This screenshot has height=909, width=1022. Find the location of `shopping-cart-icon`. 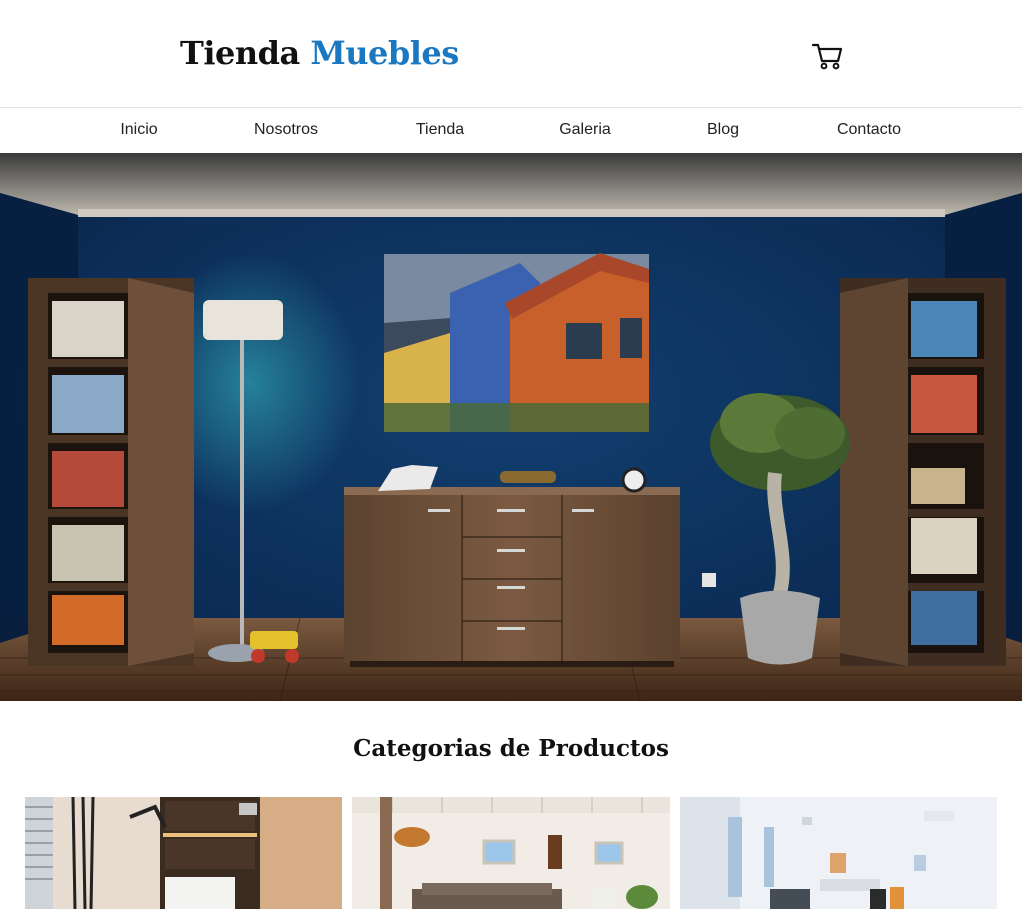

shopping-cart-icon is located at coordinates (827, 56).